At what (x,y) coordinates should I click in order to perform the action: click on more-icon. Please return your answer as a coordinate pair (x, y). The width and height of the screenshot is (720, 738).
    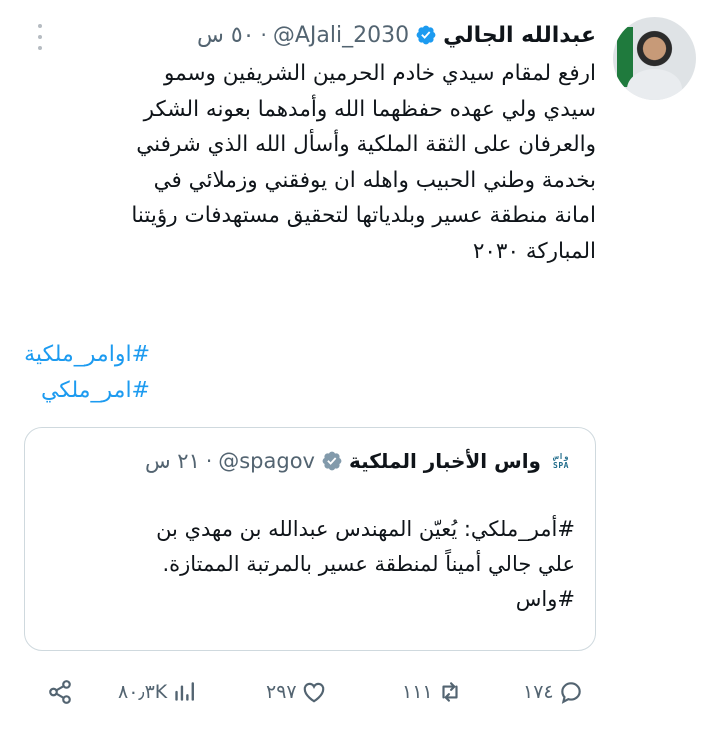
    Looking at the image, I should click on (40, 37).